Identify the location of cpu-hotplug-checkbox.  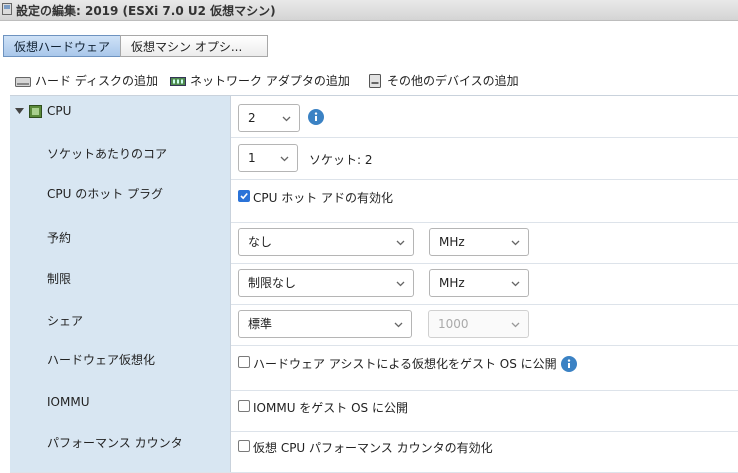
(244, 196).